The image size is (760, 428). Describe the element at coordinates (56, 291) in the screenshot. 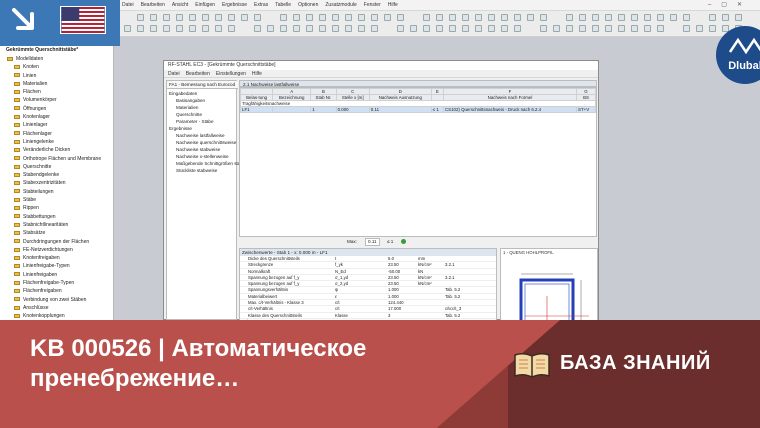

I see `navigator-item: Flächenfreigaben` at that location.